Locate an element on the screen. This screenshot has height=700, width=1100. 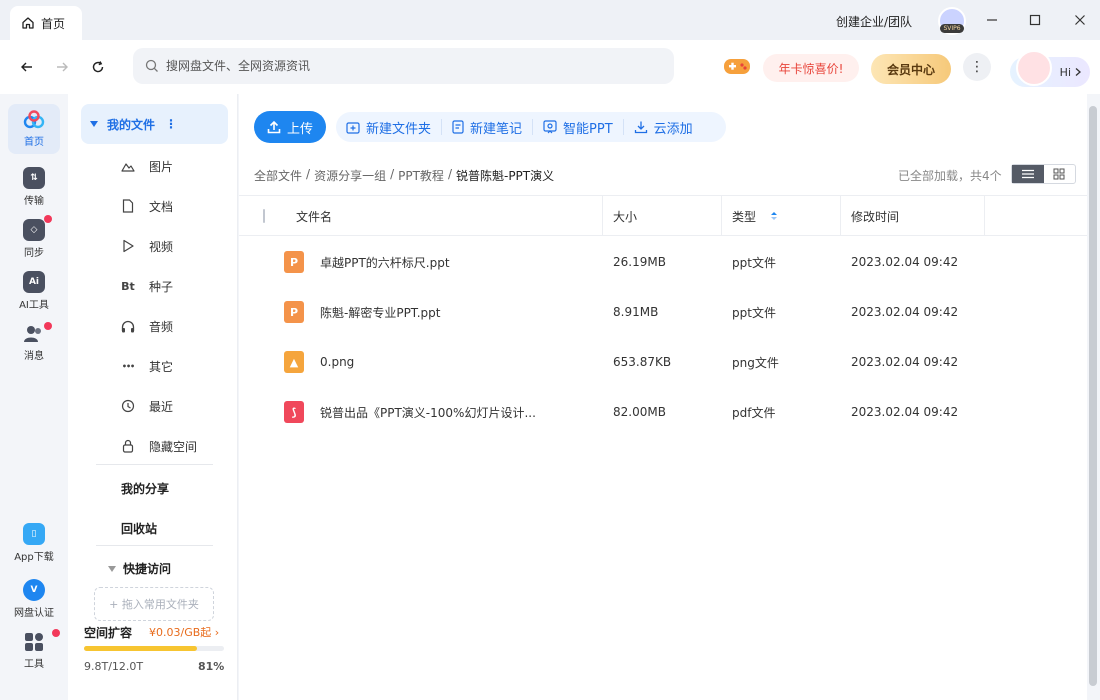
forward-button is located at coordinates (62, 67).